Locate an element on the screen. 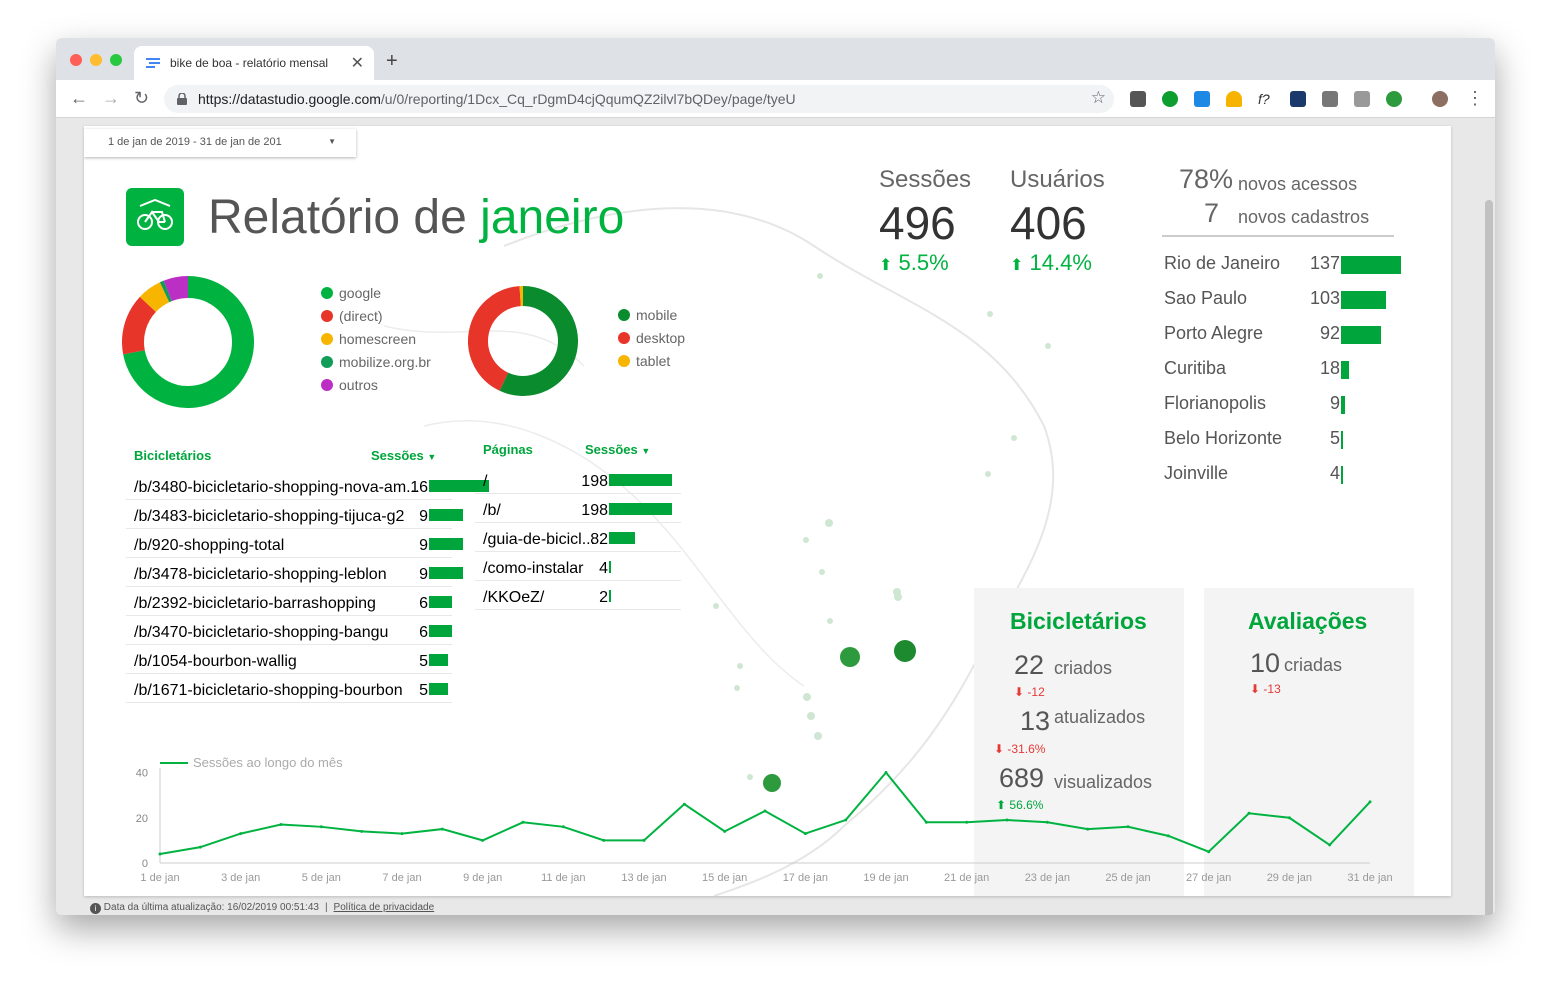 This screenshot has width=1551, height=989. extension-green-icon is located at coordinates (1170, 99).